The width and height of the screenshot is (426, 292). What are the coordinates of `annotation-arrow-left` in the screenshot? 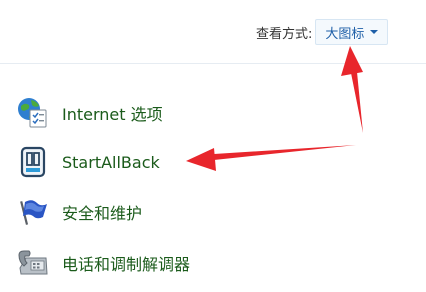 It's located at (271, 158).